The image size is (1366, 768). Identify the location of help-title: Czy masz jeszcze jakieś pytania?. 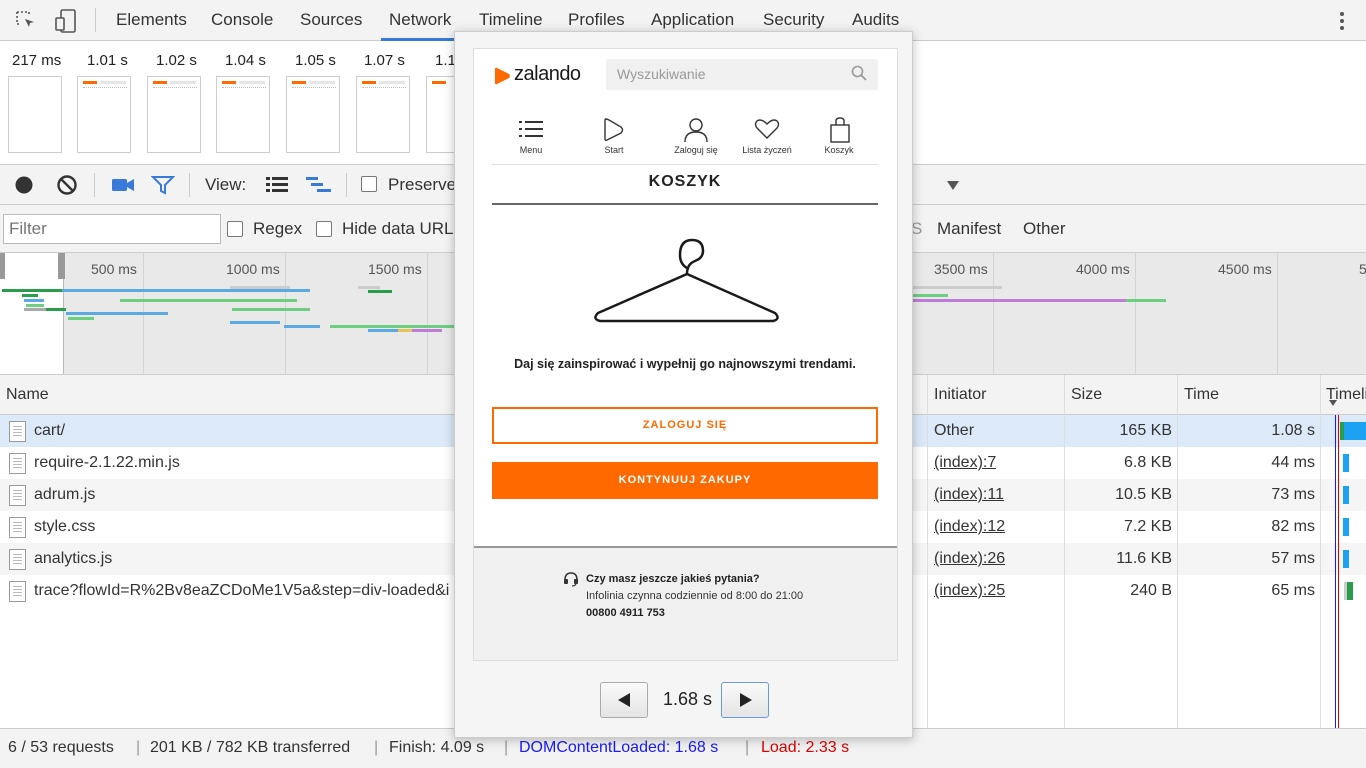
(673, 579).